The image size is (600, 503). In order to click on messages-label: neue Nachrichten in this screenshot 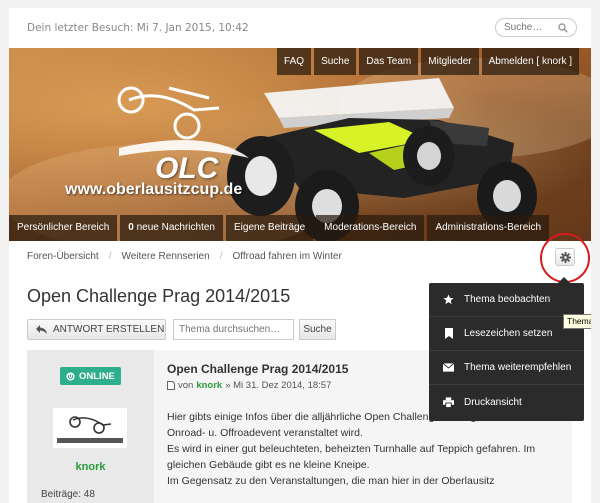, I will do `click(174, 227)`.